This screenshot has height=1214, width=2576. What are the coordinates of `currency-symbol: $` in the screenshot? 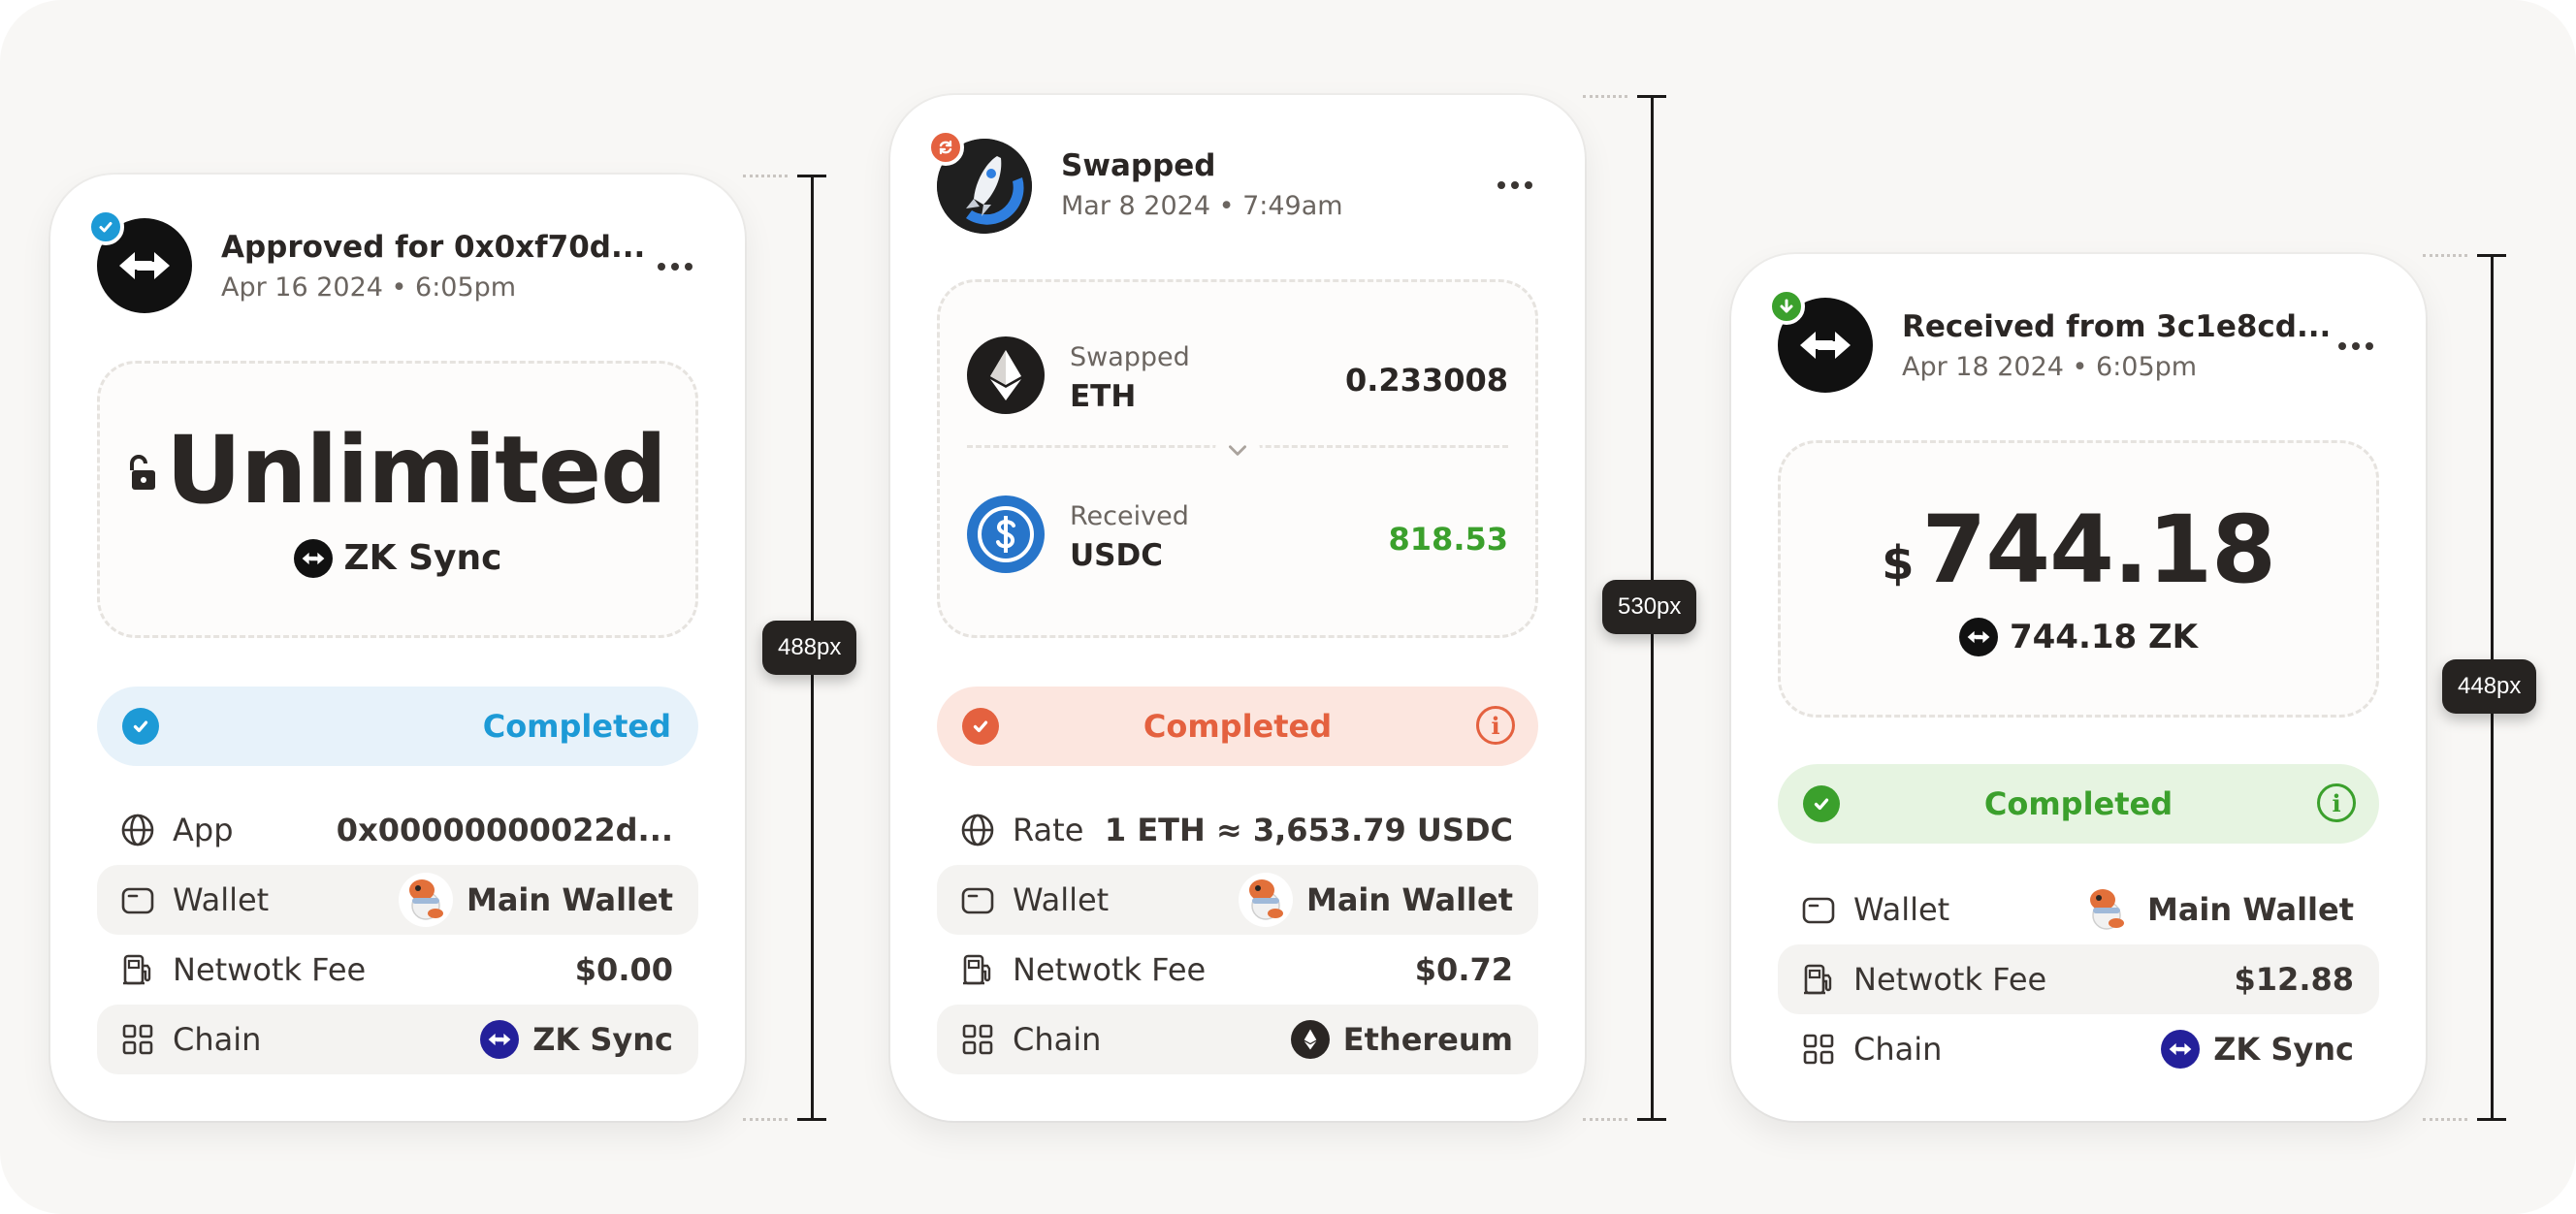 It's located at (1898, 563).